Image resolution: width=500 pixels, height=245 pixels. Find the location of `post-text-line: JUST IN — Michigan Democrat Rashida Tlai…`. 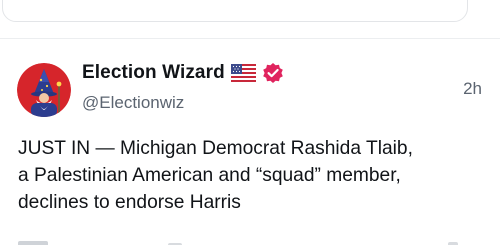

post-text-line: JUST IN — Michigan Democrat Rashida Tlai… is located at coordinates (215, 148).